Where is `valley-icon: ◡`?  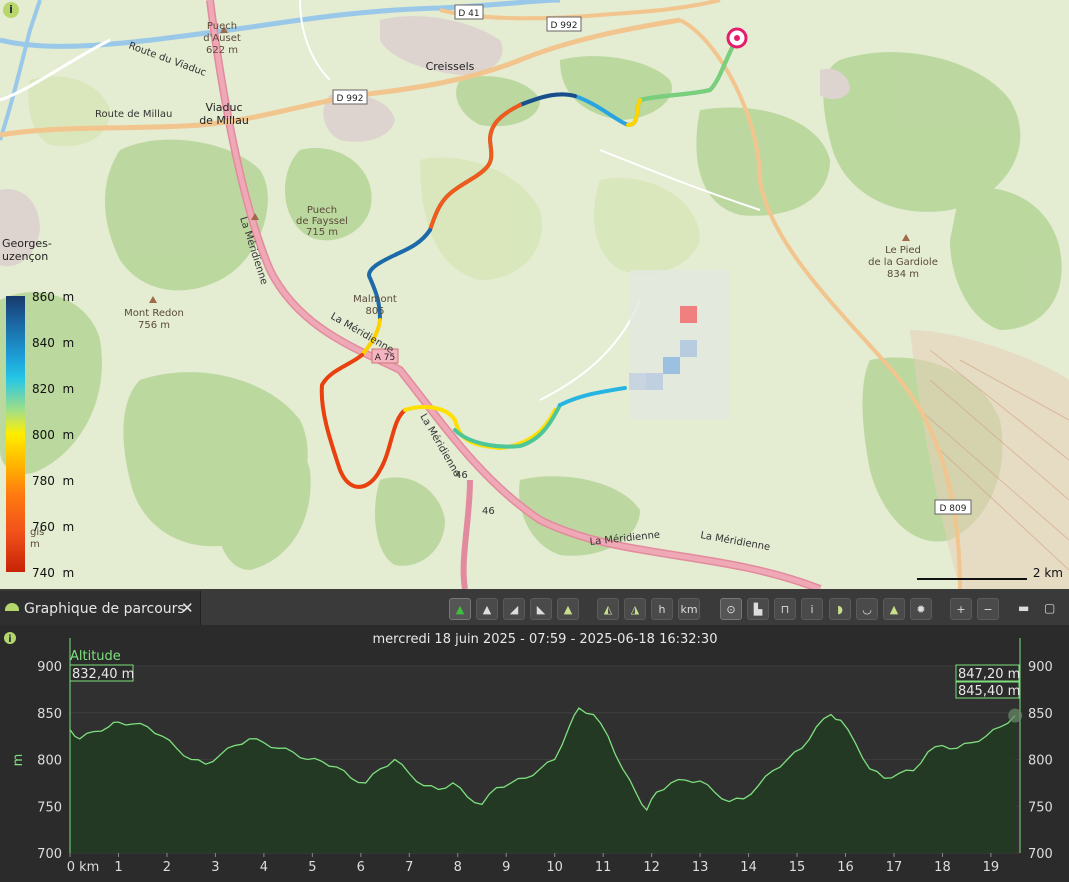
valley-icon: ◡ is located at coordinates (867, 609).